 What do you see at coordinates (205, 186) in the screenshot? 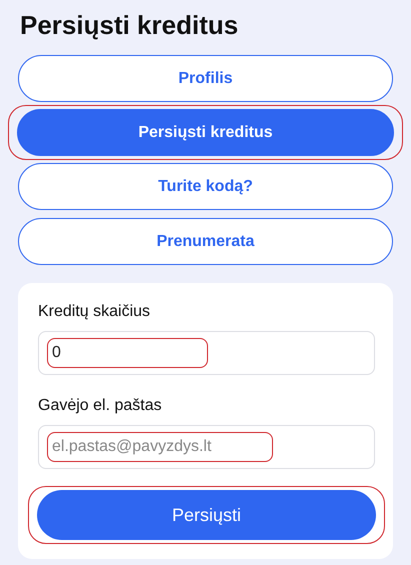
I see `tab-button: Turite kodą?` at bounding box center [205, 186].